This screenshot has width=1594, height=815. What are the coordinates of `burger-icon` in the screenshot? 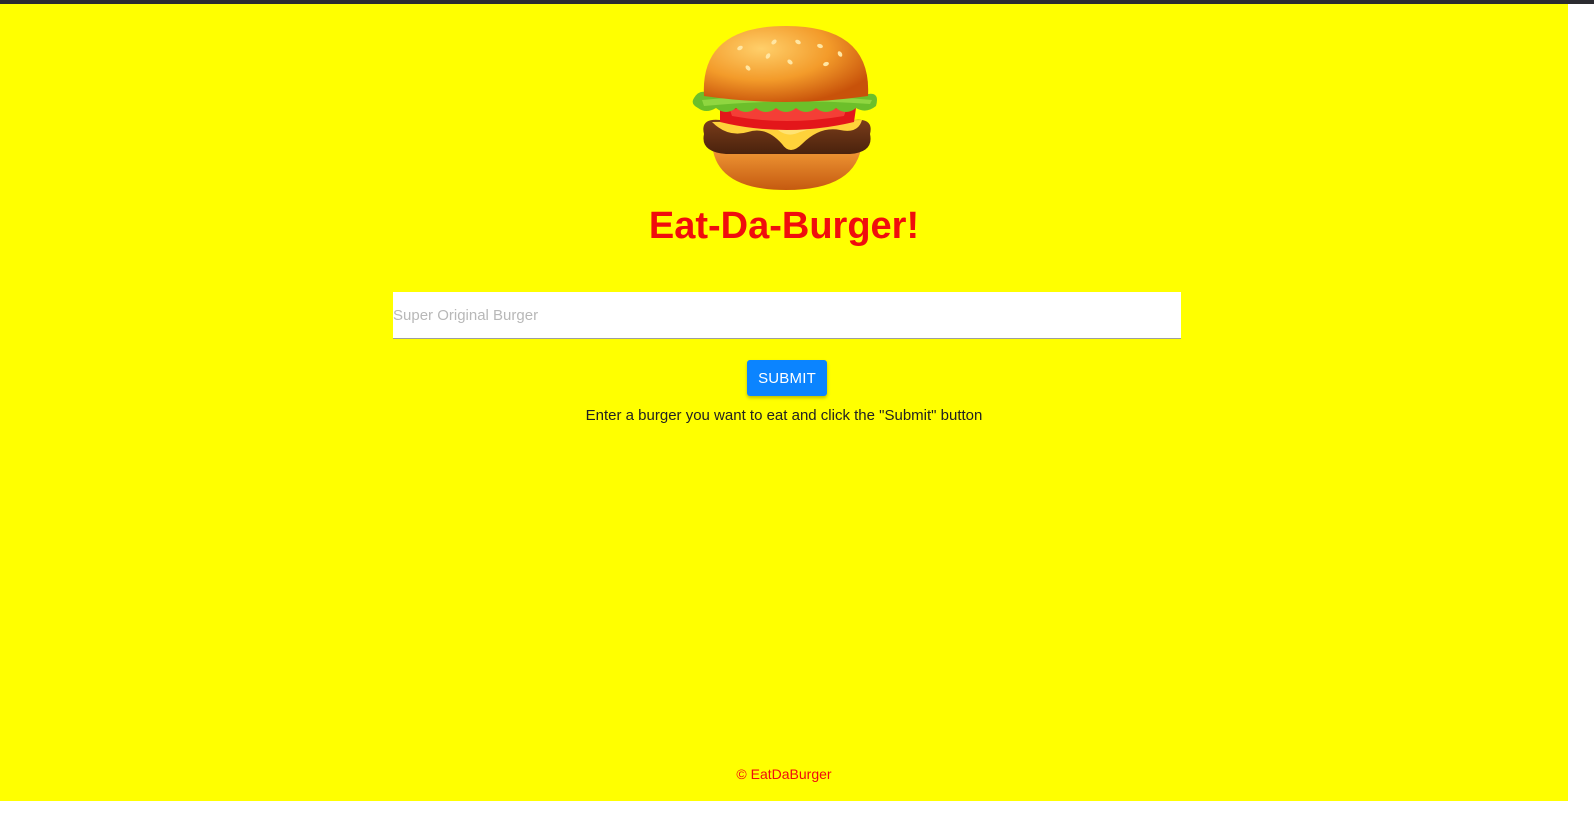 It's located at (784, 108).